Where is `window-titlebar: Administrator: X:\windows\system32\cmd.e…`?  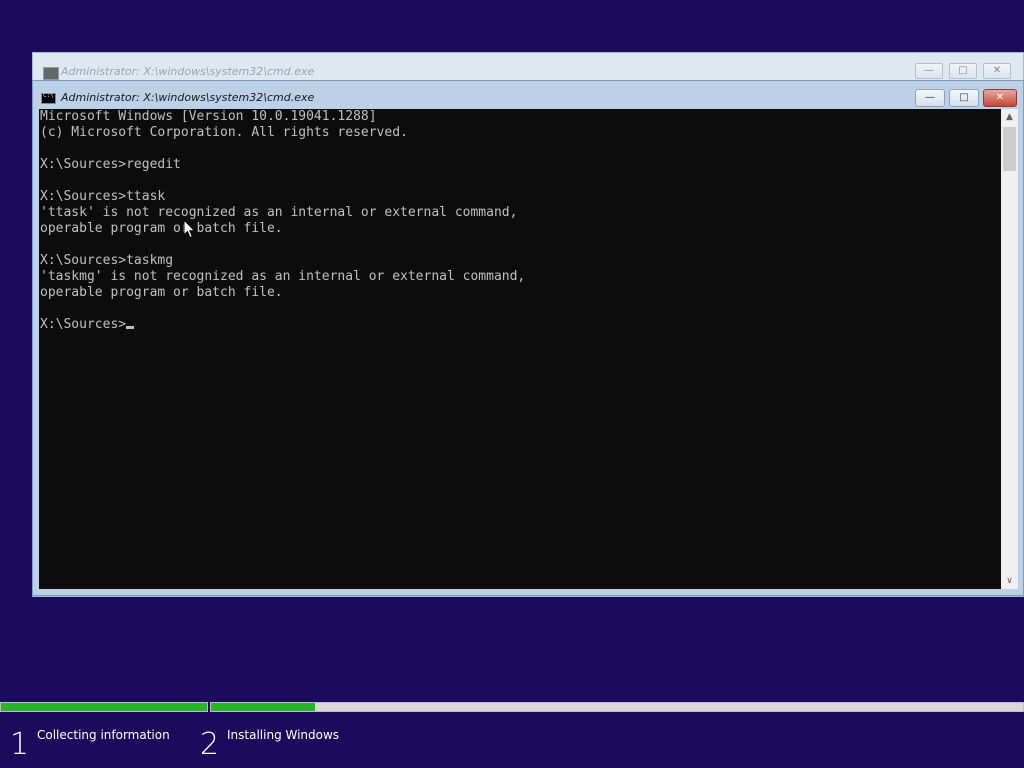
window-titlebar: Administrator: X:\windows\system32\cmd.e… is located at coordinates (528, 95).